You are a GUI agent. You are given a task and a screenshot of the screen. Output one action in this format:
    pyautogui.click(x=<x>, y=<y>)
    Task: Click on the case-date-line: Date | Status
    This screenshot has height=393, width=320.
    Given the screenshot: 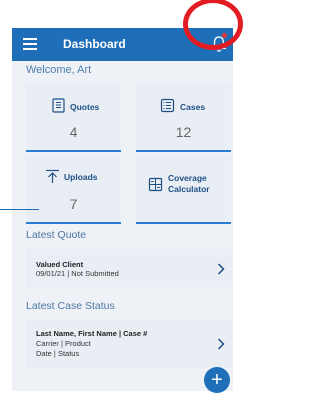 What is the action you would take?
    pyautogui.click(x=58, y=353)
    